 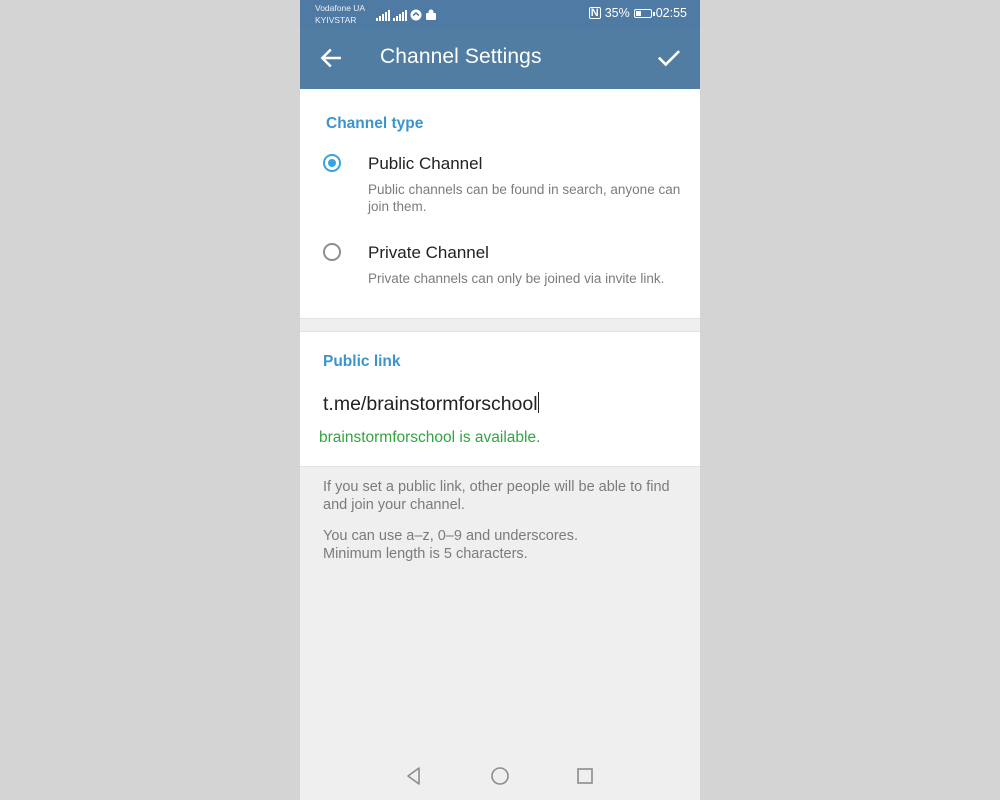 I want to click on status-icons, so click(x=406, y=14).